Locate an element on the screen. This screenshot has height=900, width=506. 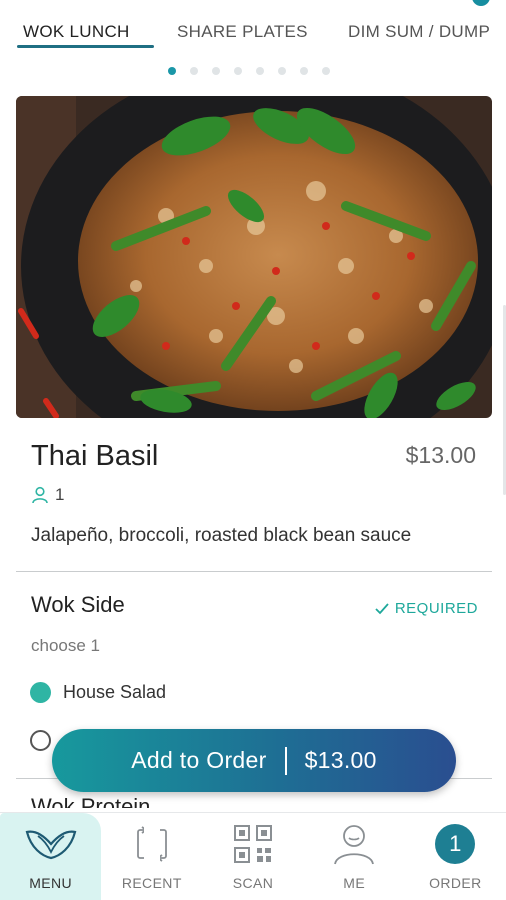
add-to-order-label: Add to Order is located at coordinates (199, 760).